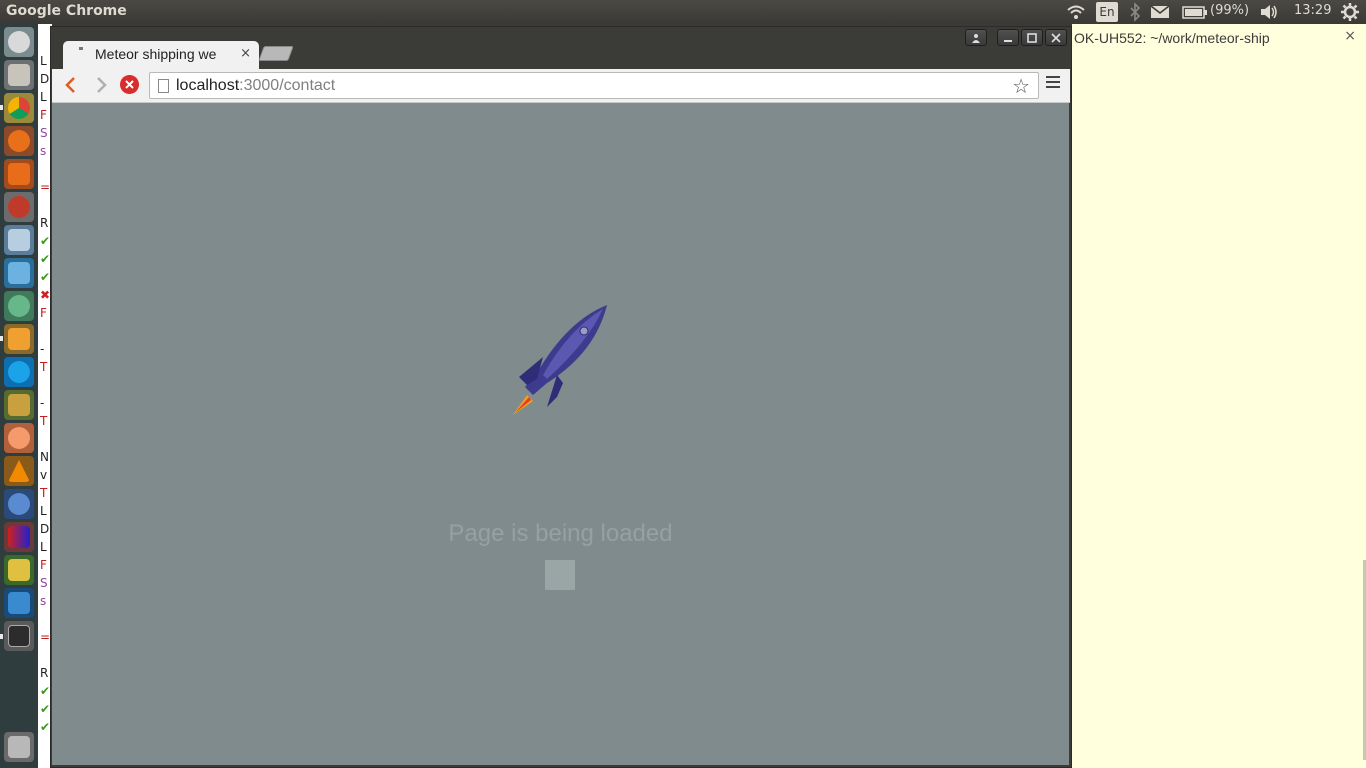  Describe the element at coordinates (1230, 10) in the screenshot. I see `battery-percent: (99%)` at that location.